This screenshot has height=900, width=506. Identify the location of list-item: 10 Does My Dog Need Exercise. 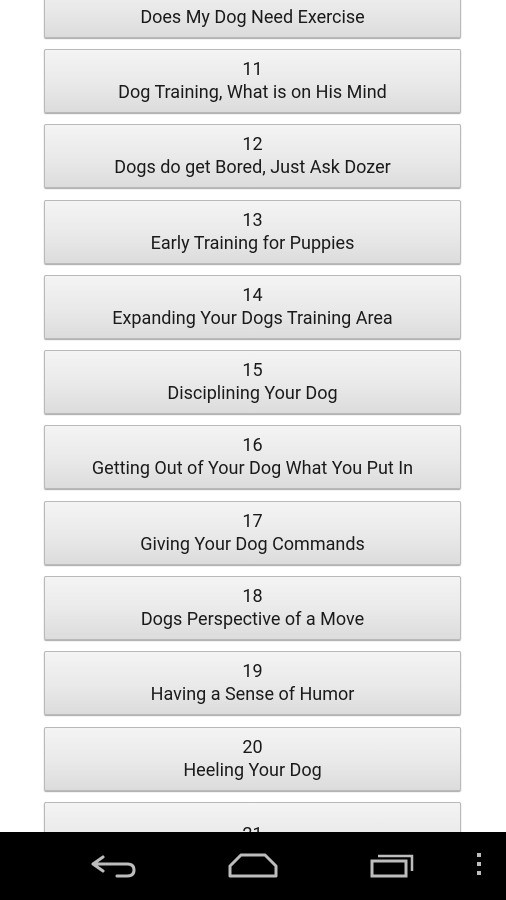
(252, 19).